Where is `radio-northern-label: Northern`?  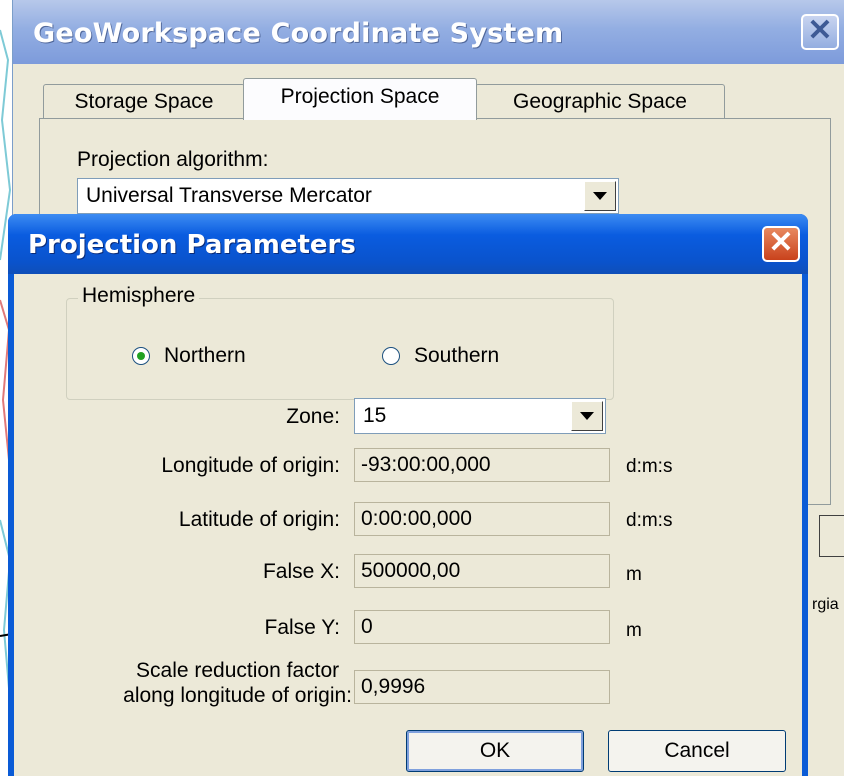
radio-northern-label: Northern is located at coordinates (205, 355).